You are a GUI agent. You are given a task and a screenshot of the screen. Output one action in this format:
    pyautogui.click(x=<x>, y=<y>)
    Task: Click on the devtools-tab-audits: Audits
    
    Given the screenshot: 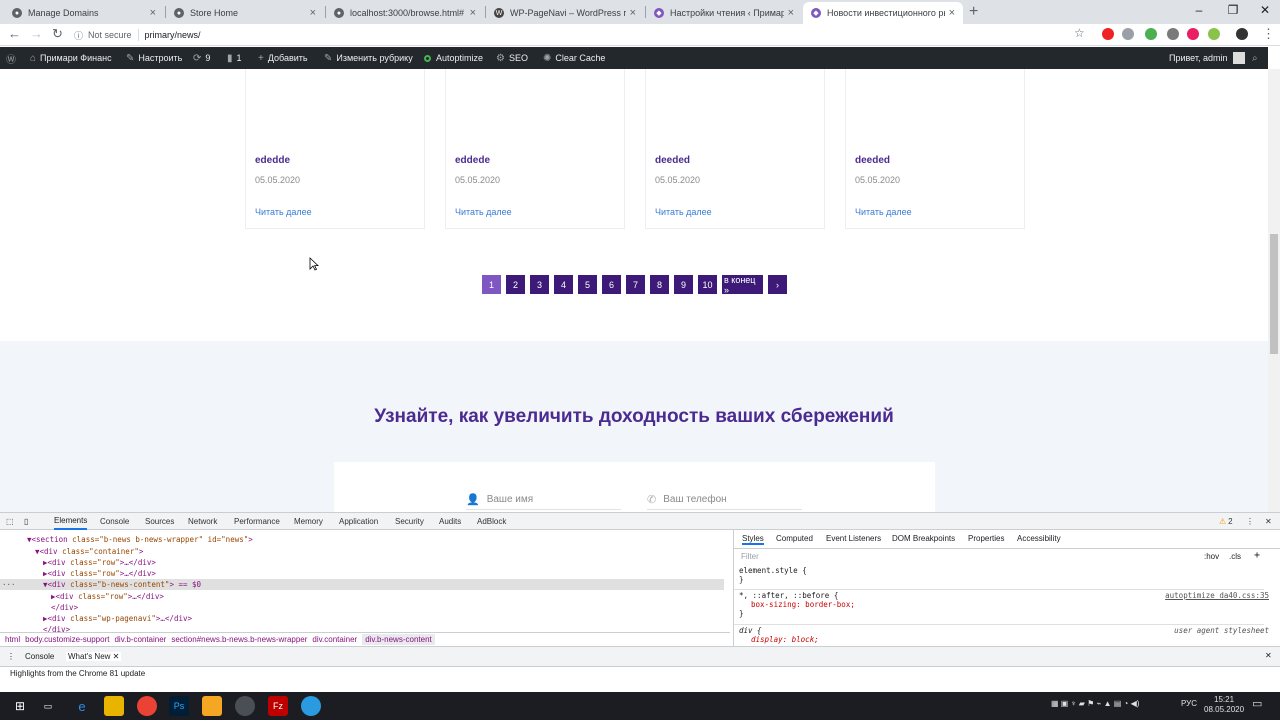 What is the action you would take?
    pyautogui.click(x=450, y=521)
    